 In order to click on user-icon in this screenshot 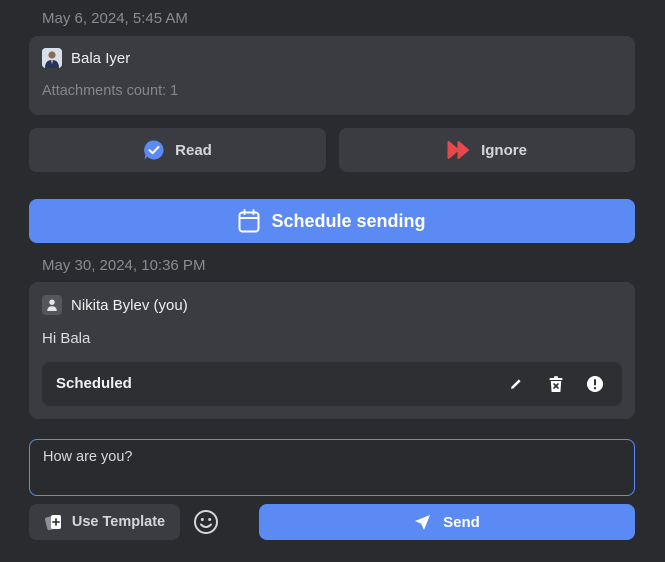, I will do `click(52, 305)`.